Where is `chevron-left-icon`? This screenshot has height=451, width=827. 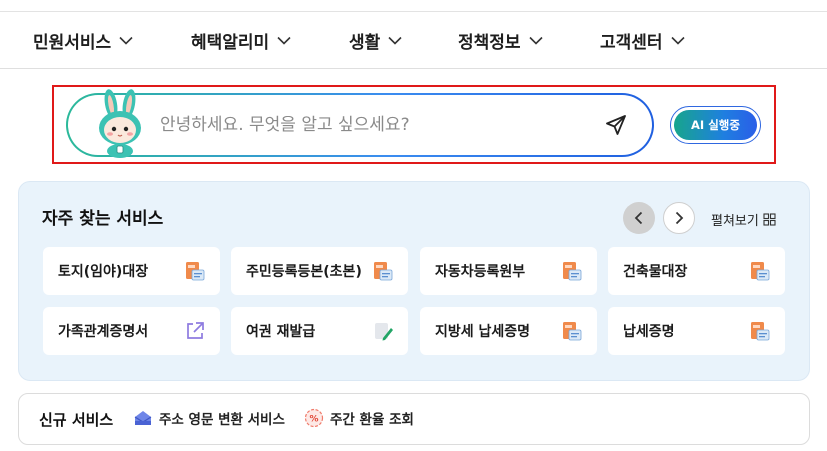 chevron-left-icon is located at coordinates (639, 218).